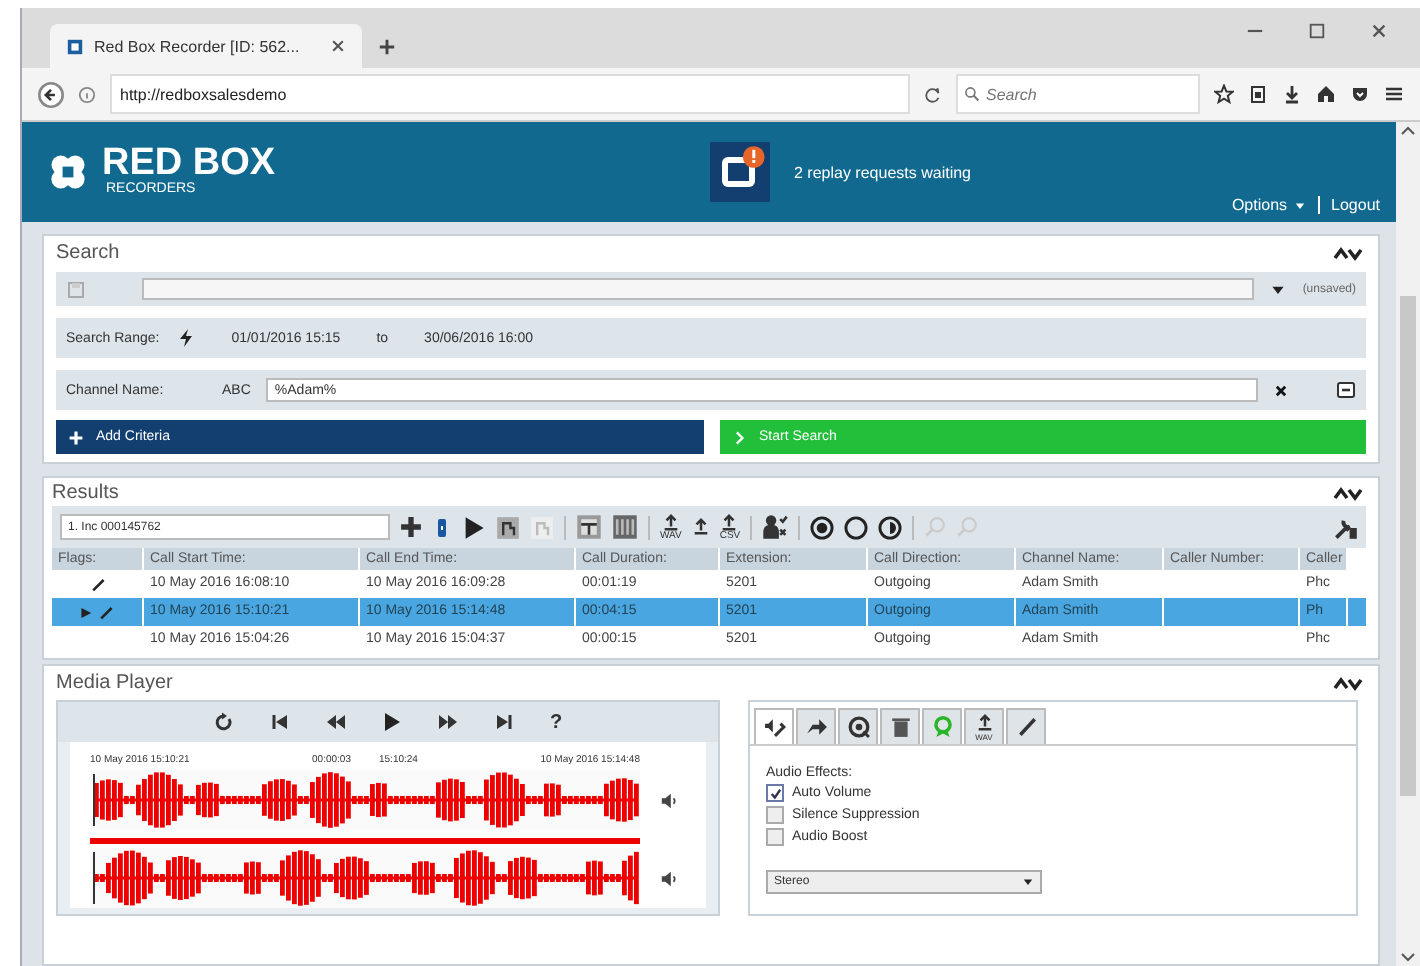 The height and width of the screenshot is (966, 1420). What do you see at coordinates (279, 722) in the screenshot?
I see `skip-start-icon` at bounding box center [279, 722].